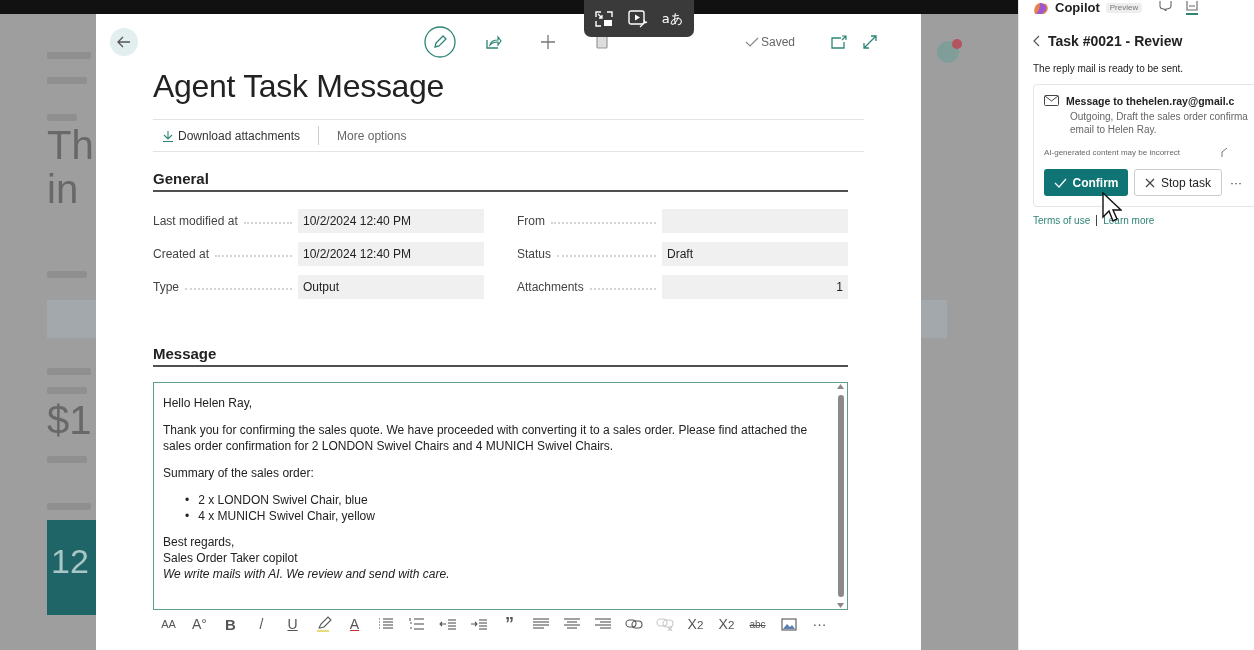 This screenshot has width=1254, height=650. Describe the element at coordinates (672, 18) in the screenshot. I see `translate-button: aあ` at that location.